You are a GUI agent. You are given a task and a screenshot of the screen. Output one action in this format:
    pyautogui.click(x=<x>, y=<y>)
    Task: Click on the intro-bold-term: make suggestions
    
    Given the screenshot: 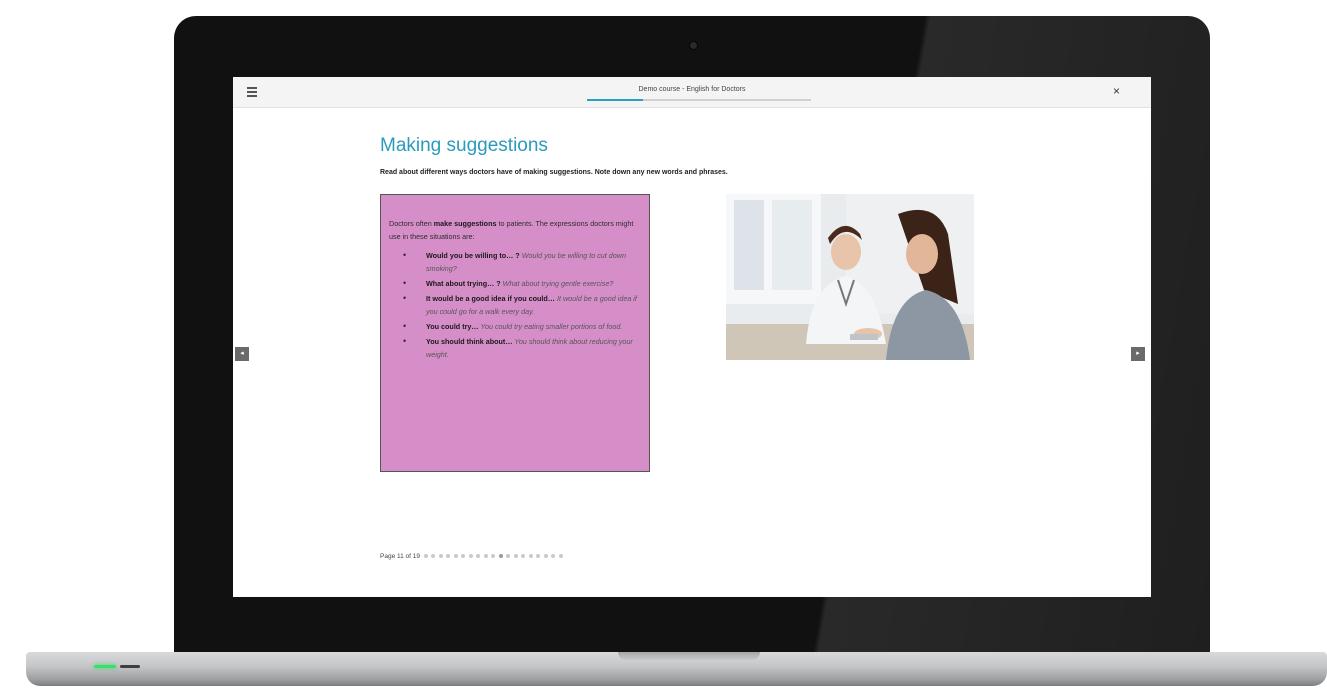 What is the action you would take?
    pyautogui.click(x=465, y=223)
    